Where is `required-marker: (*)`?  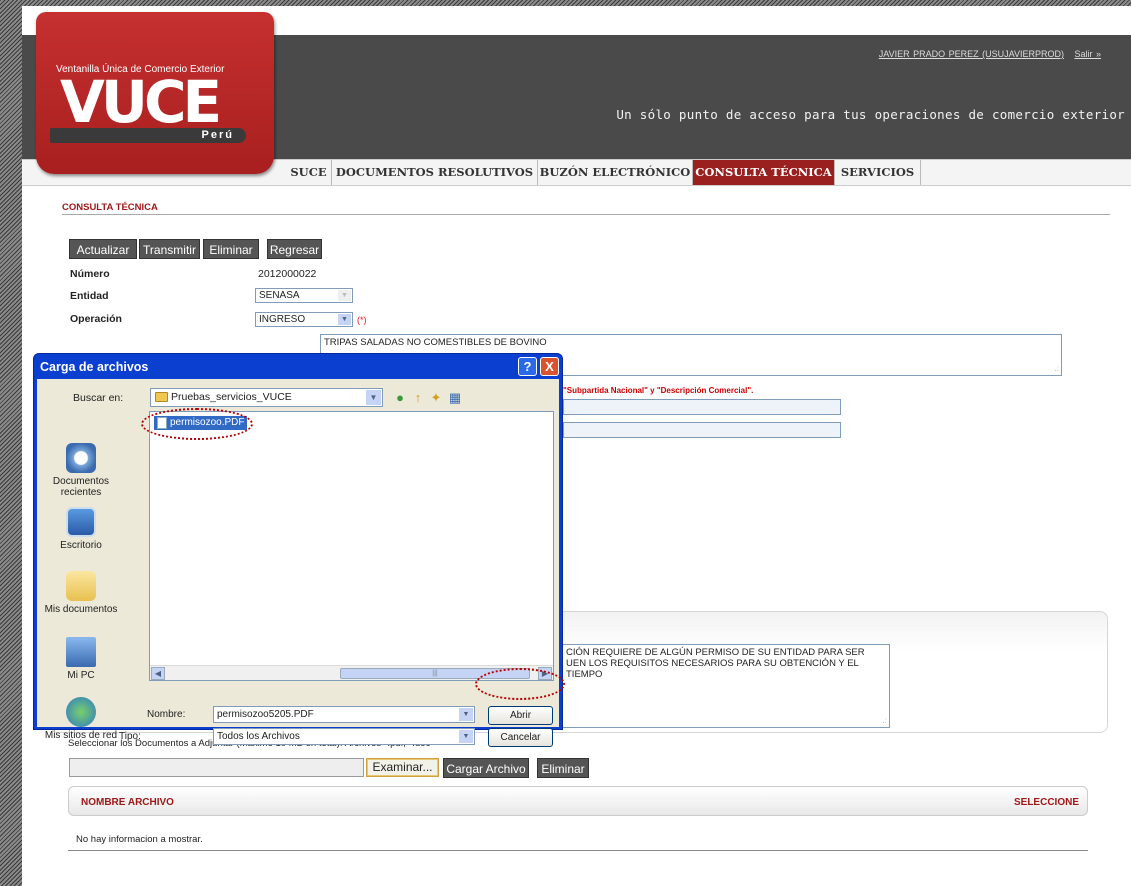
required-marker: (*) is located at coordinates (362, 320).